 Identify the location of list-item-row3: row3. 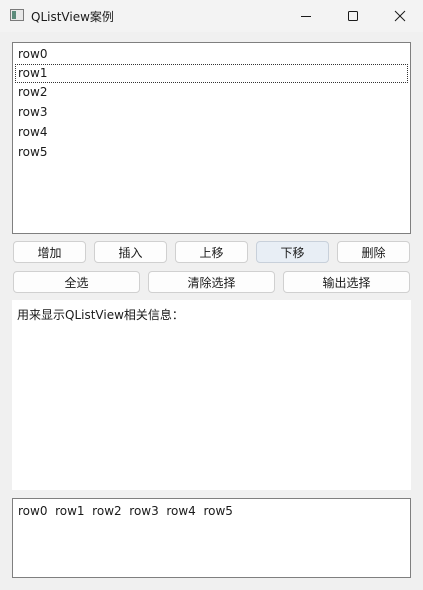
(211, 112).